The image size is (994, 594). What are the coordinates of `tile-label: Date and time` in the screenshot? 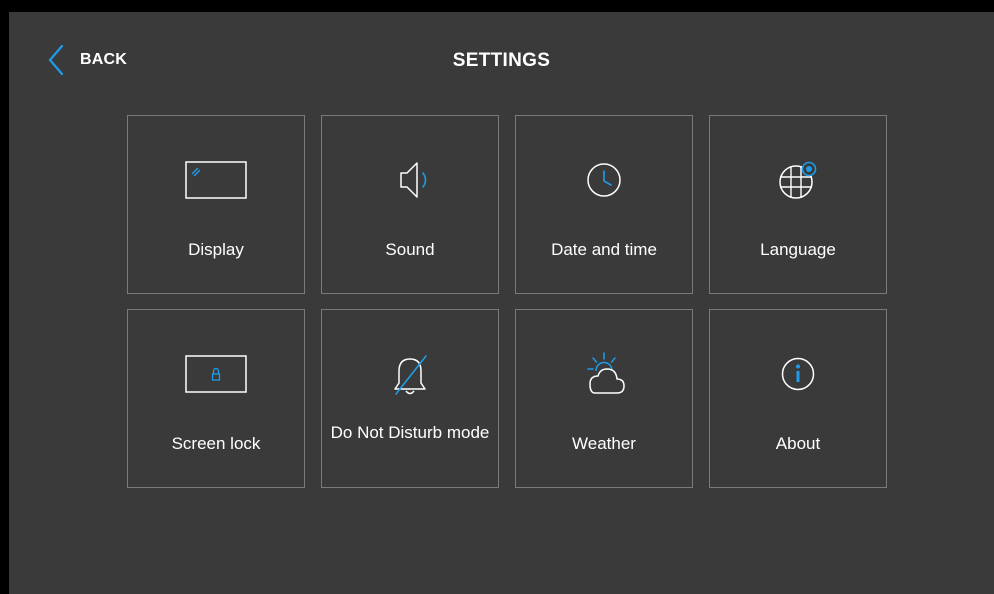 It's located at (604, 249).